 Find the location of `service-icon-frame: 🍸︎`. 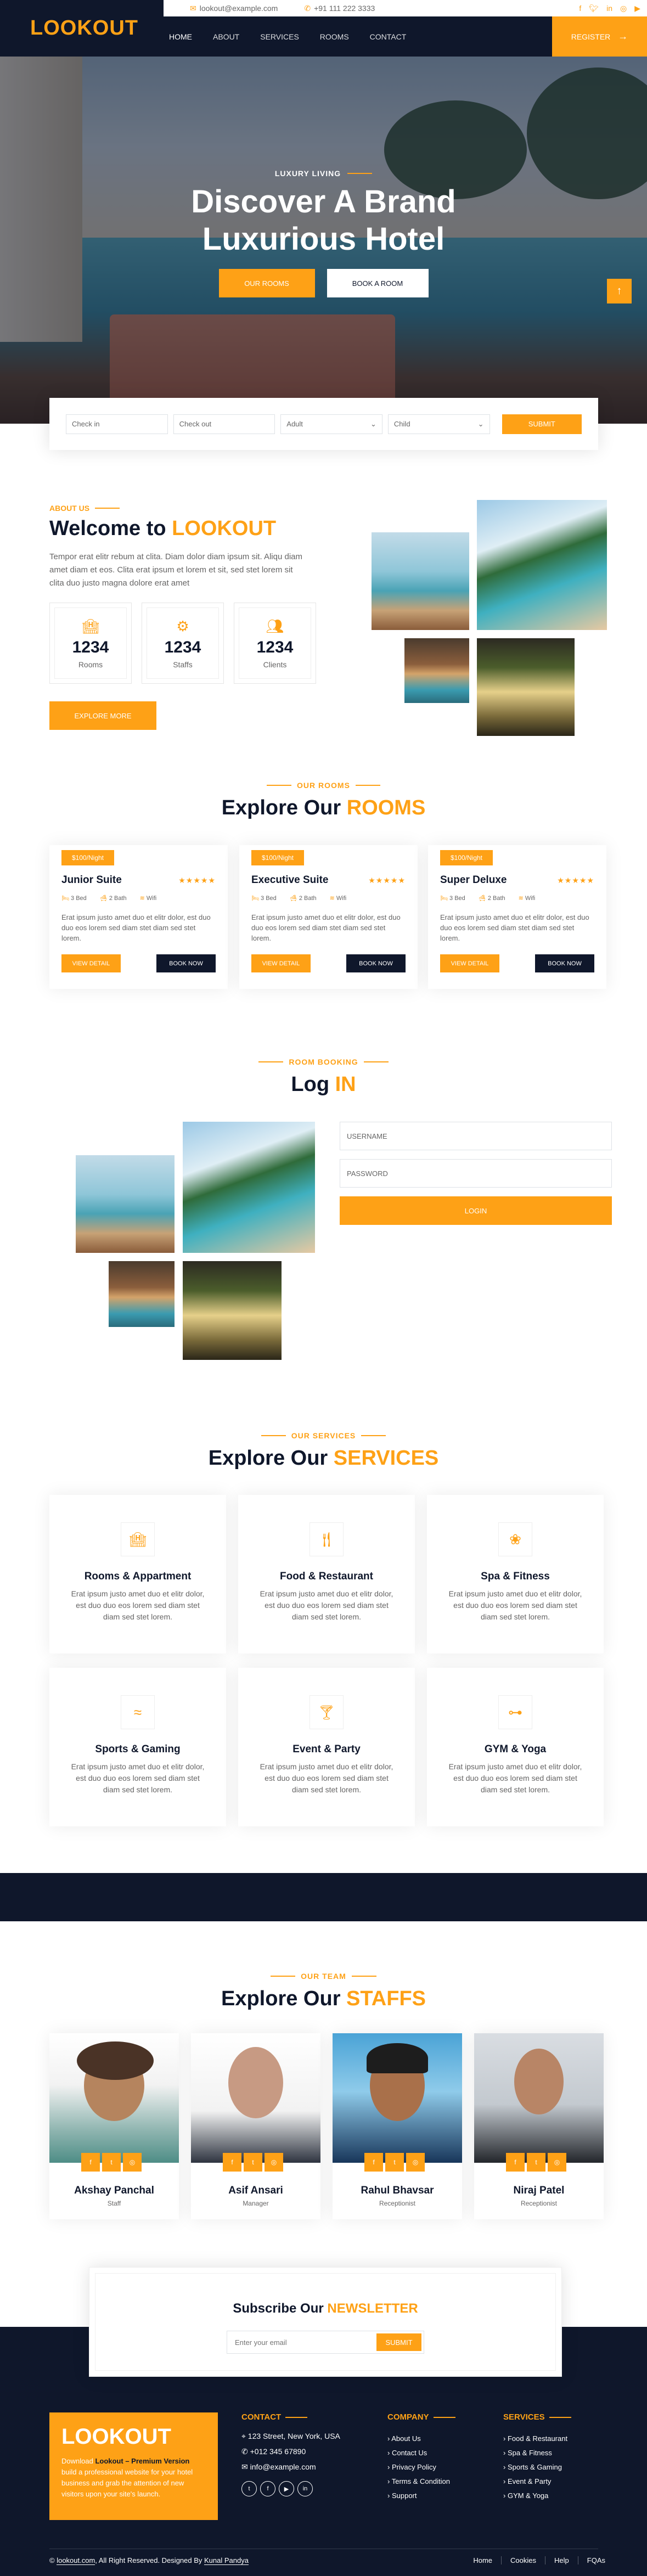

service-icon-frame: 🍸︎ is located at coordinates (327, 1712).